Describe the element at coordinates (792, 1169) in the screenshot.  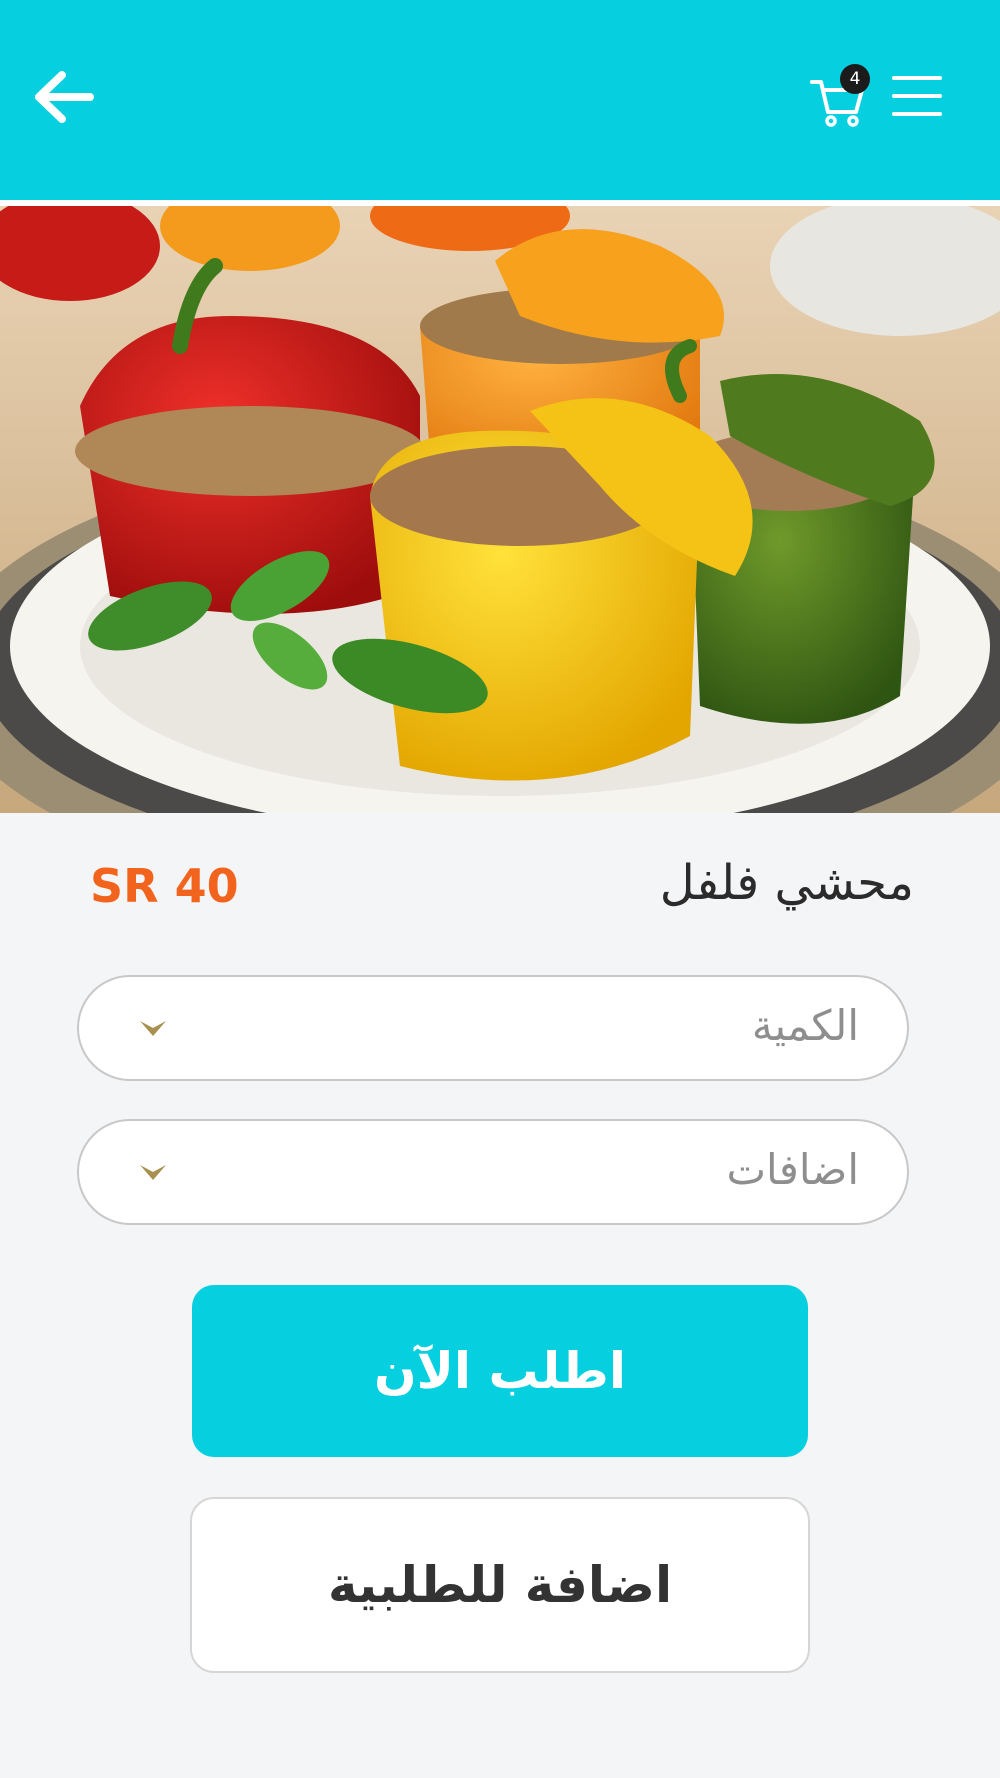
I see `extras-label: اضافات` at that location.